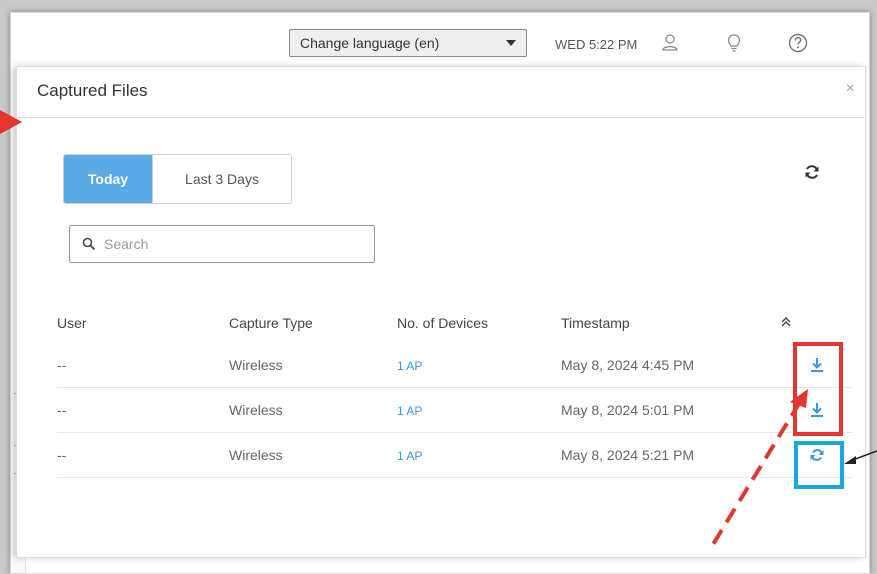 The height and width of the screenshot is (574, 877). I want to click on dashed-callout-line, so click(756, 473).